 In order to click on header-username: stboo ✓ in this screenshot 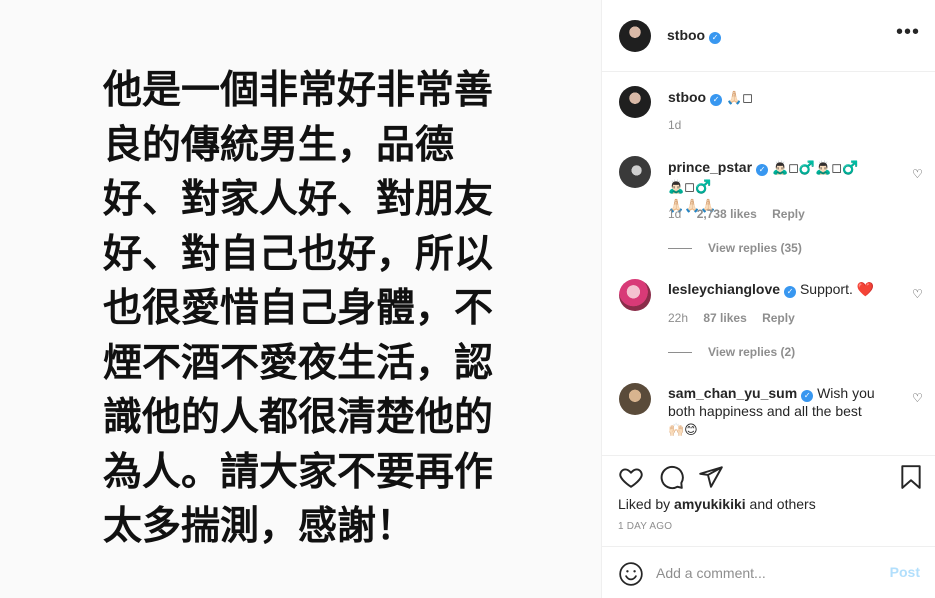, I will do `click(694, 35)`.